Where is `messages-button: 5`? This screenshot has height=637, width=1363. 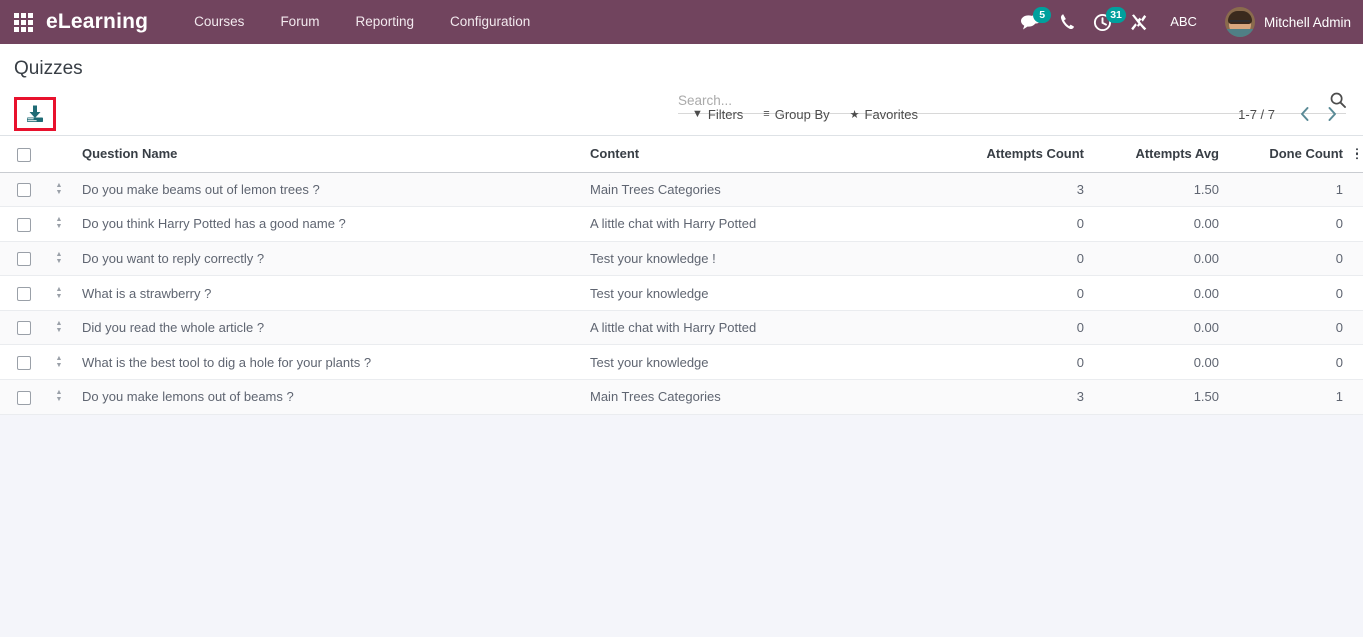 messages-button: 5 is located at coordinates (1031, 22).